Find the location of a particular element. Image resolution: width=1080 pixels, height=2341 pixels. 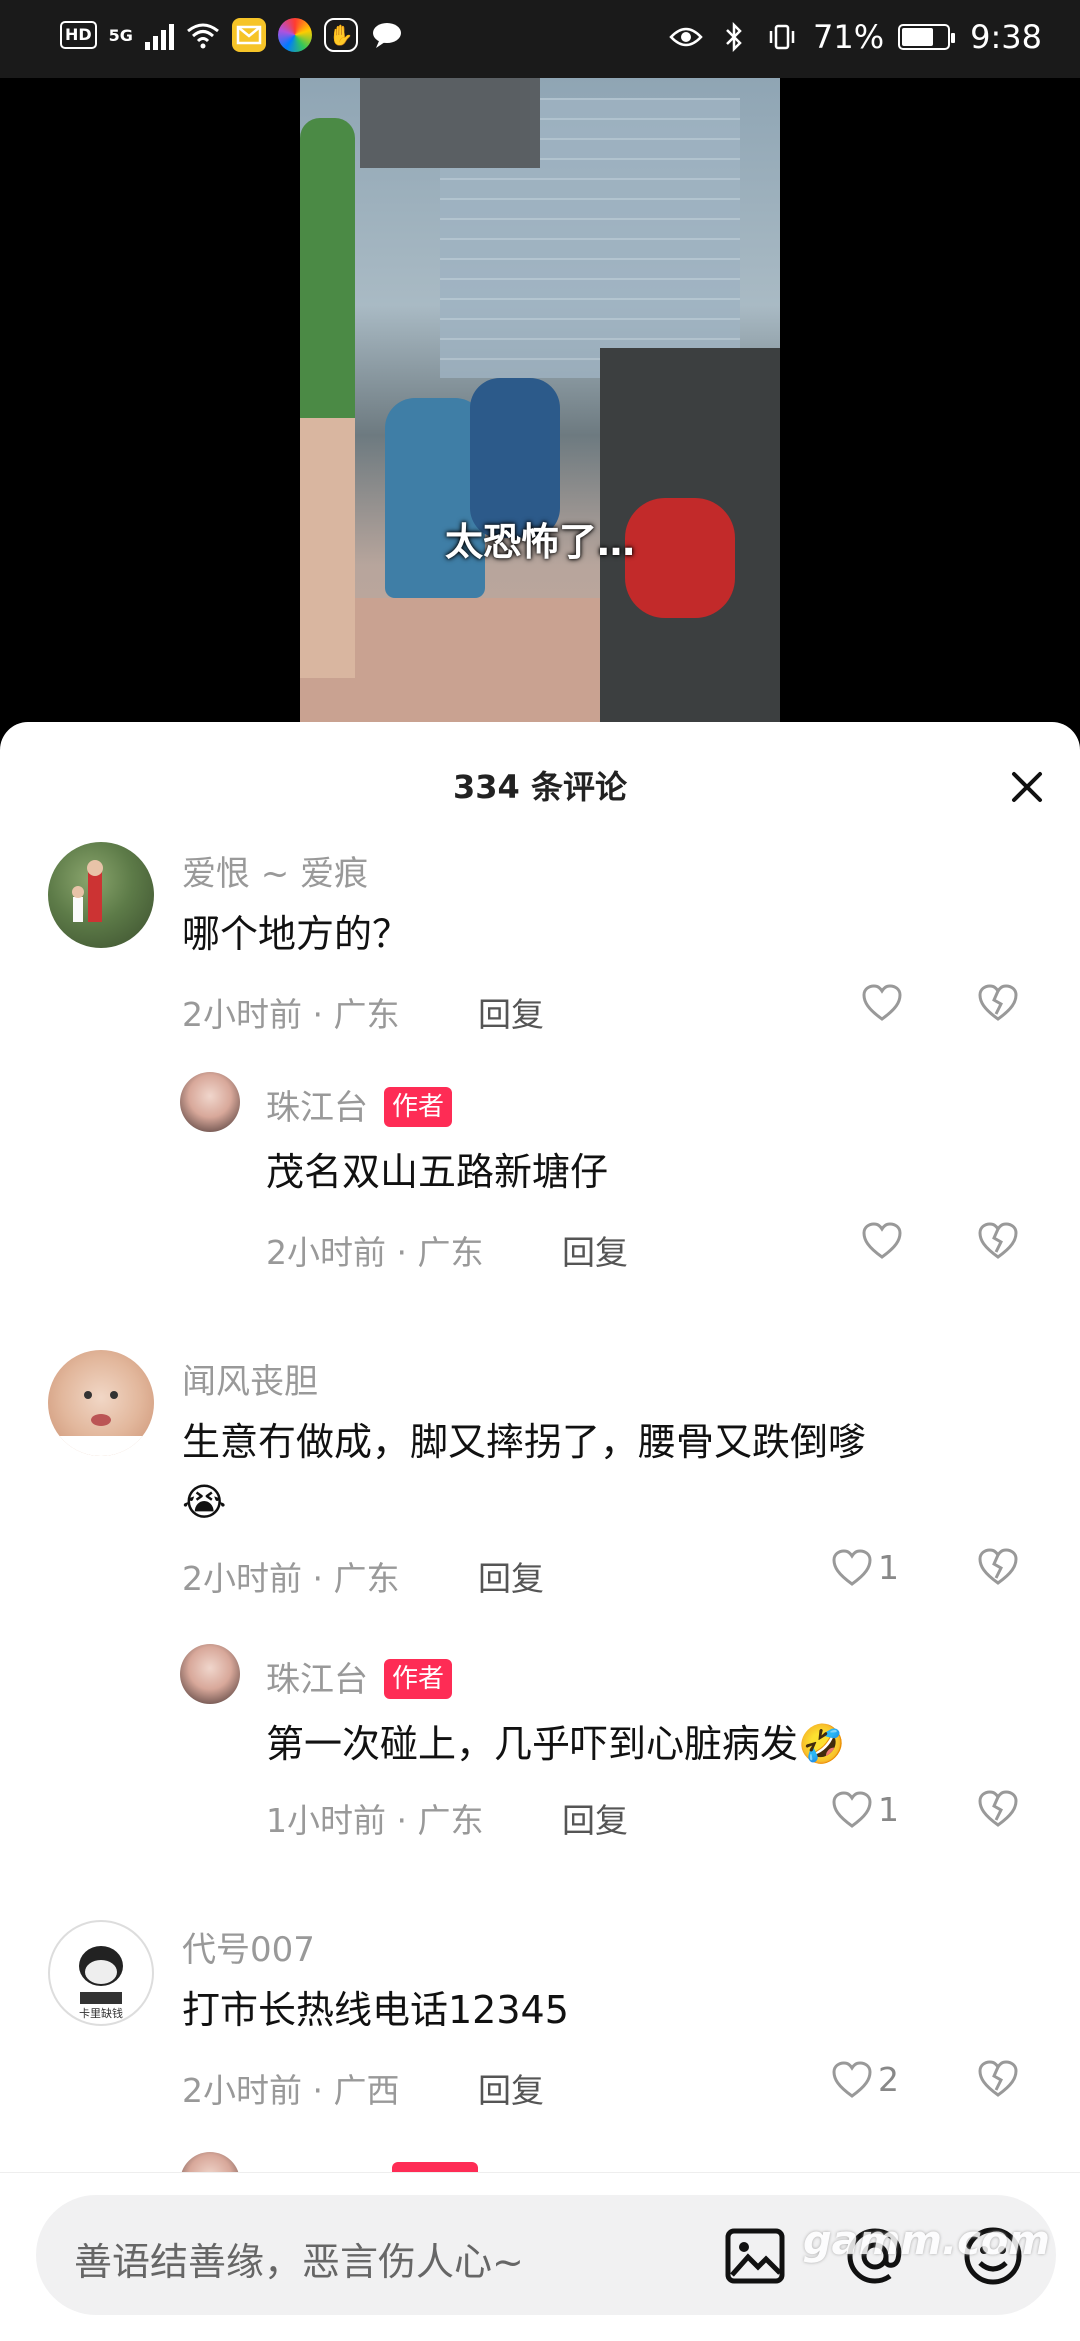

video-scene-hood is located at coordinates (450, 123).